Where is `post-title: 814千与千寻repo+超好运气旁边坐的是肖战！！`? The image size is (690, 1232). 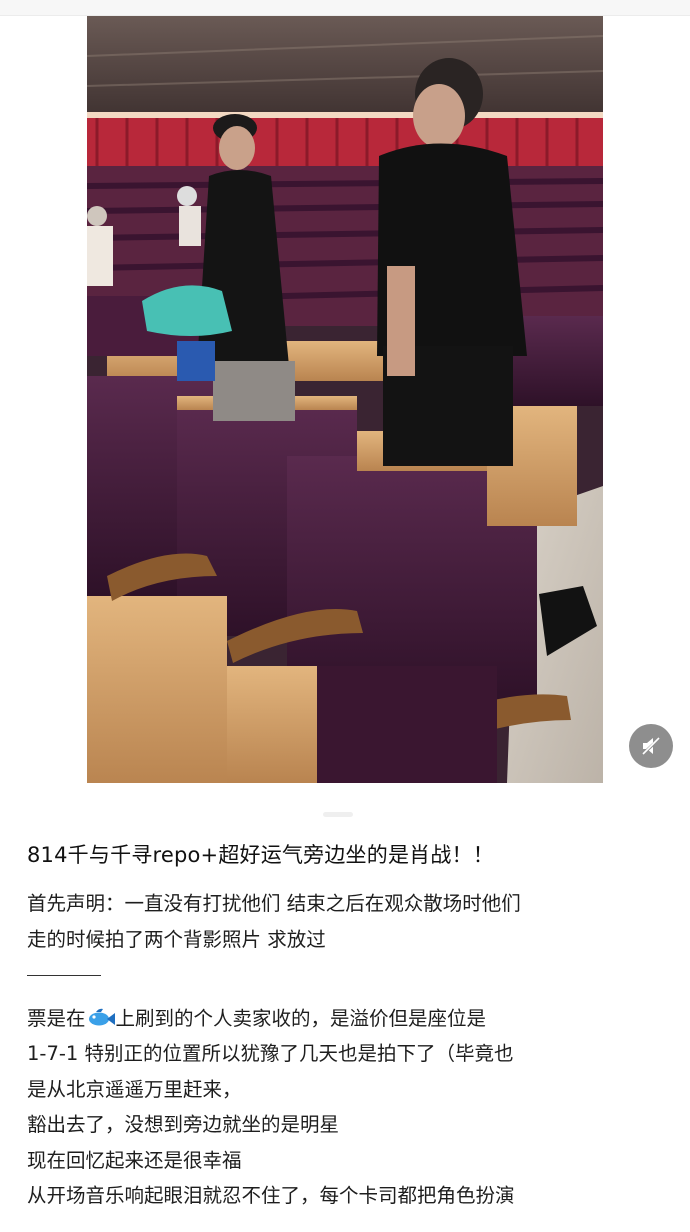 post-title: 814千与千寻repo+超好运气旁边坐的是肖战！！ is located at coordinates (260, 855).